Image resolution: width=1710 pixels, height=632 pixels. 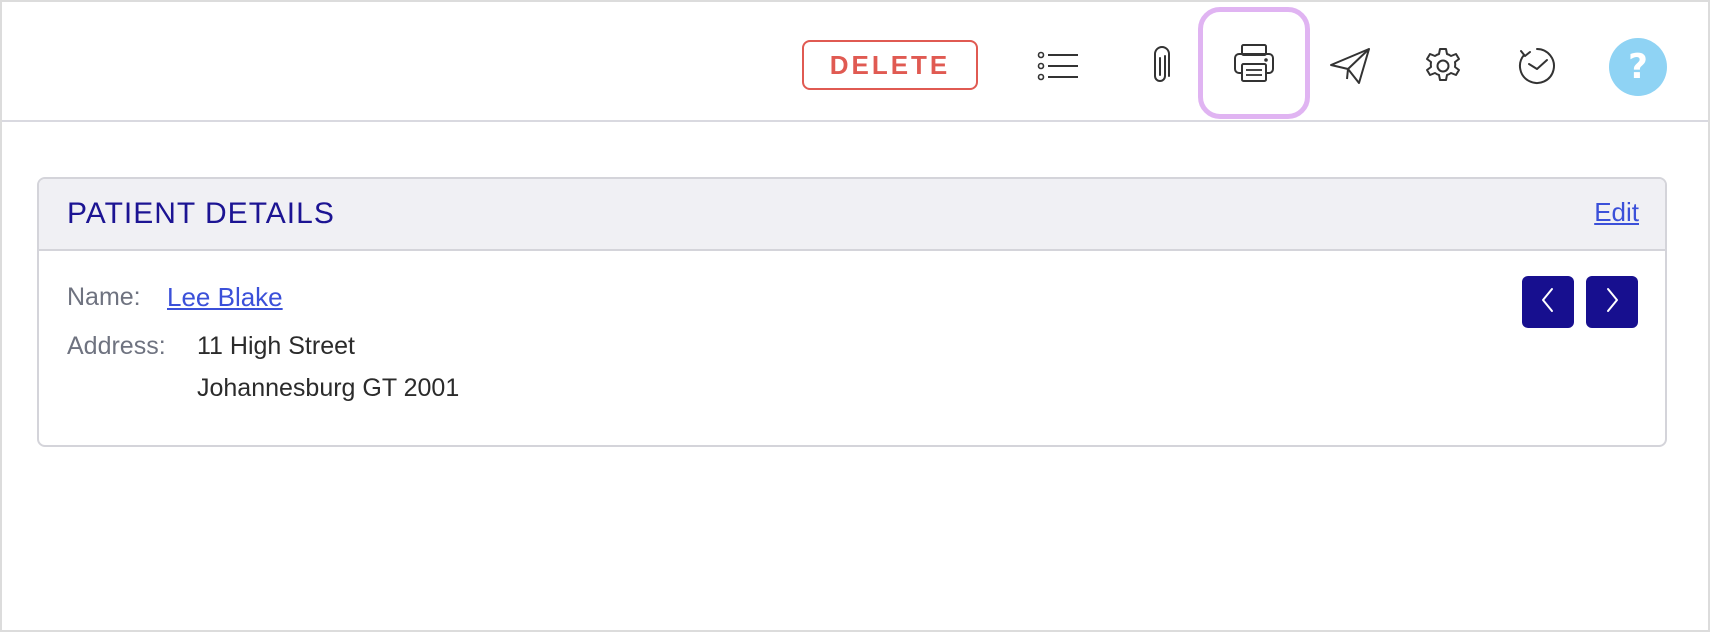 What do you see at coordinates (201, 213) in the screenshot?
I see `card-title: PATIENT DETAILS` at bounding box center [201, 213].